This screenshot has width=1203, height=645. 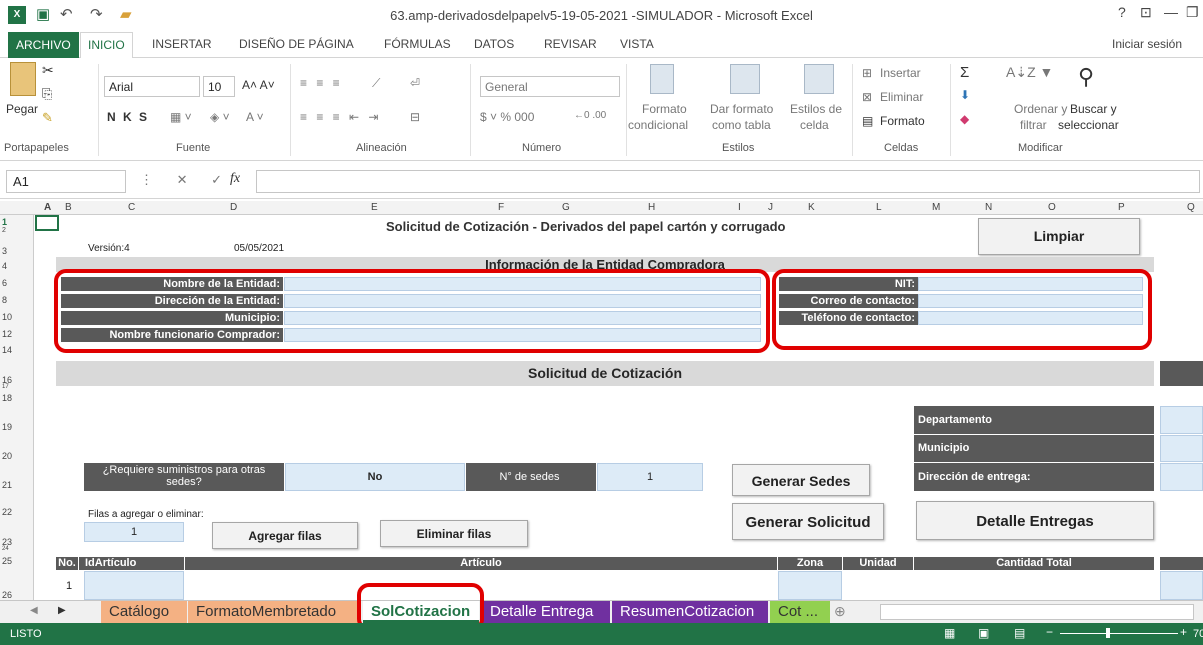 I want to click on merge-cells-icon: ⊟, so click(x=415, y=117).